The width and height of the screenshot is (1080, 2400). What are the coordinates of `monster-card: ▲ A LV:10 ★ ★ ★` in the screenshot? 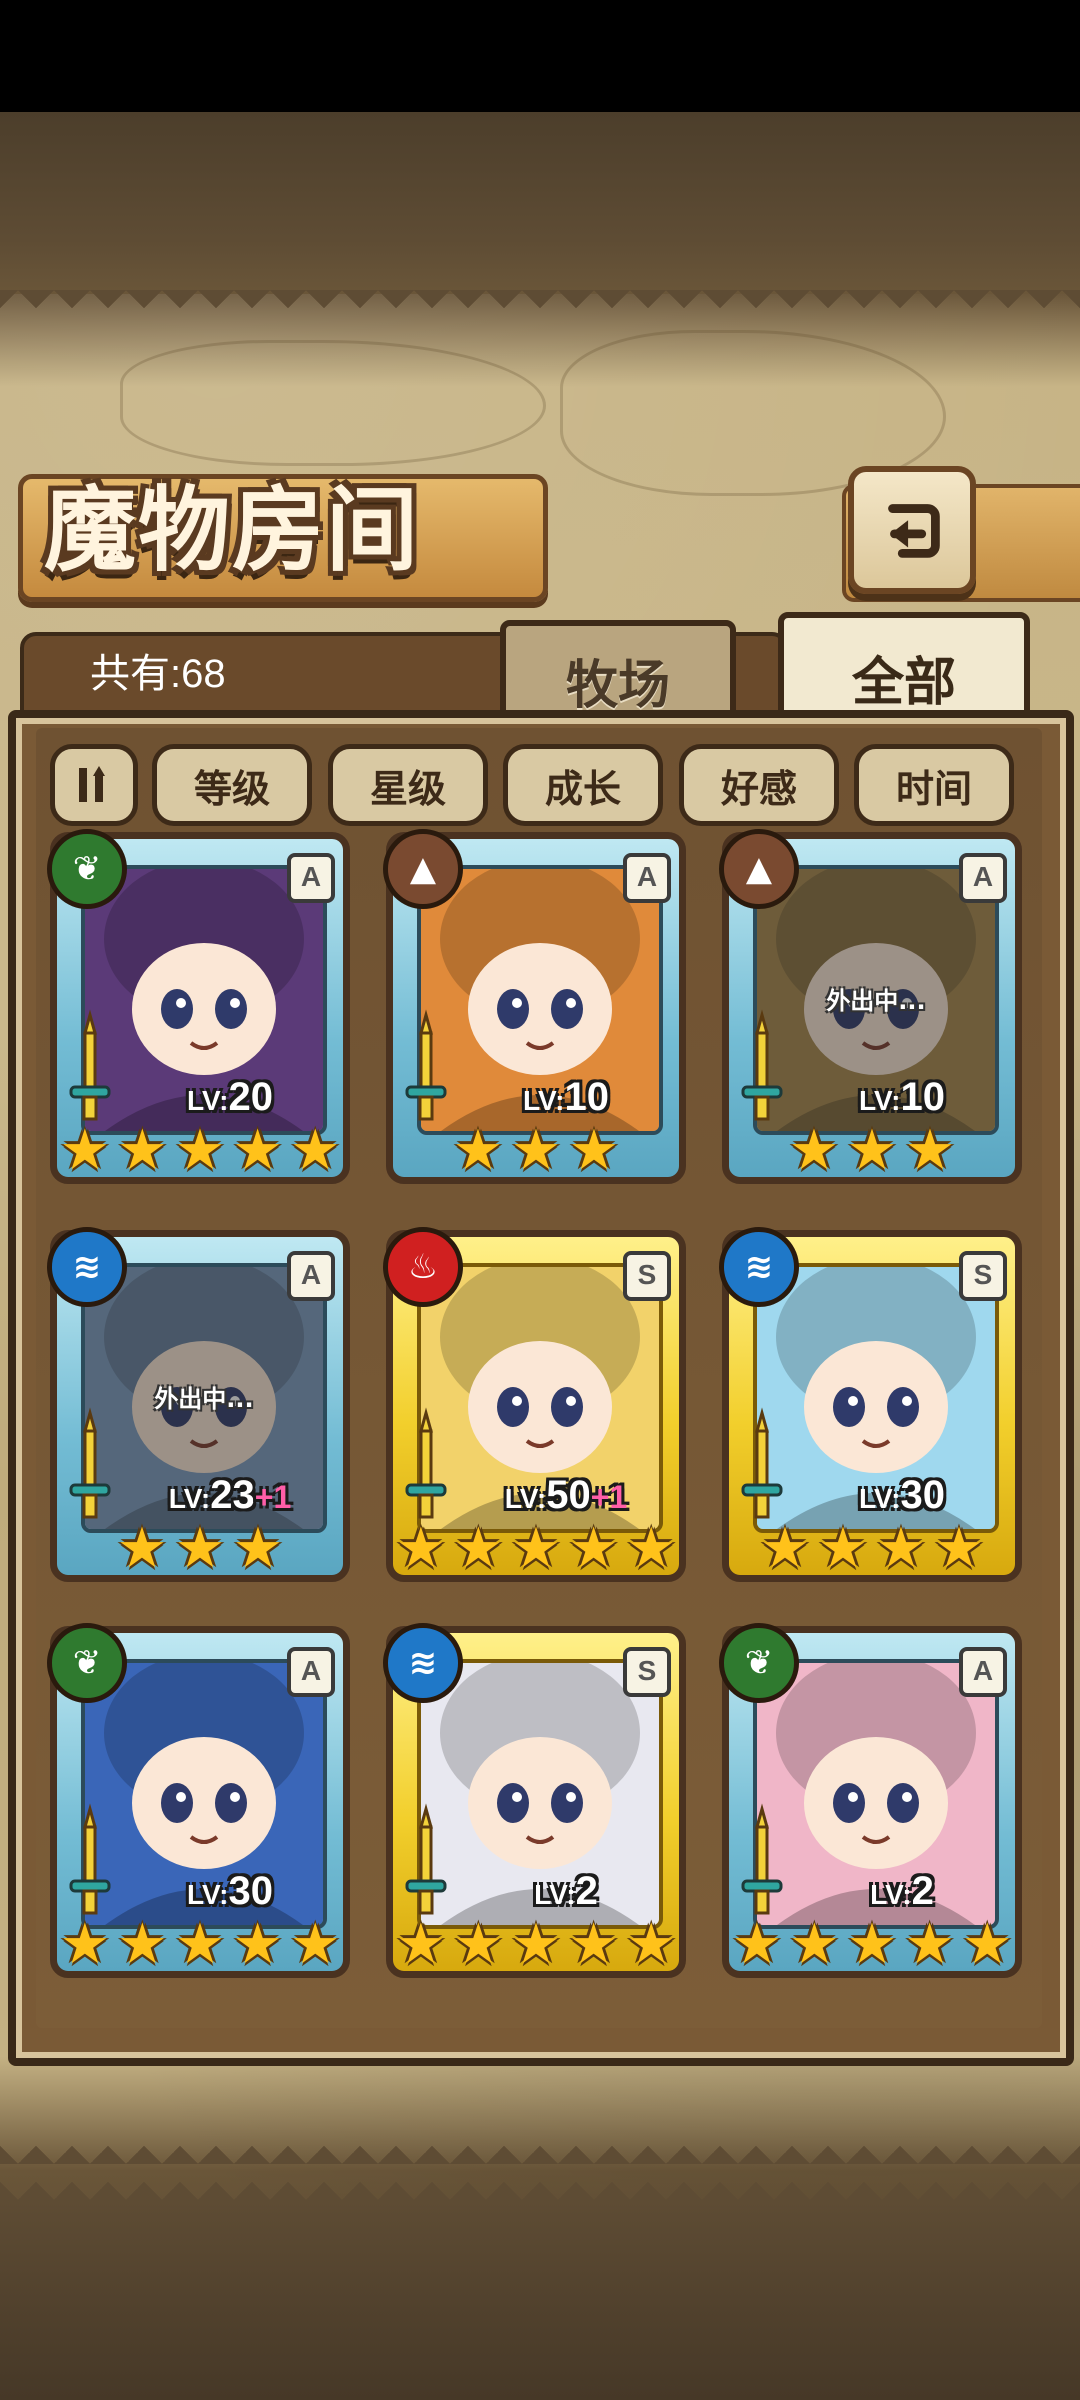 It's located at (534, 1006).